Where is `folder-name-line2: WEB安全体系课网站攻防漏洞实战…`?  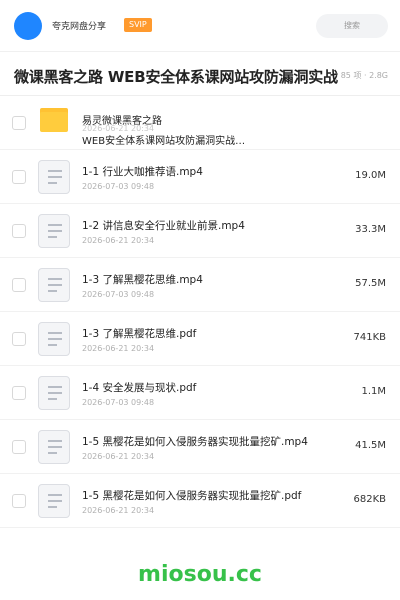 folder-name-line2: WEB安全体系课网站攻防漏洞实战… is located at coordinates (164, 141).